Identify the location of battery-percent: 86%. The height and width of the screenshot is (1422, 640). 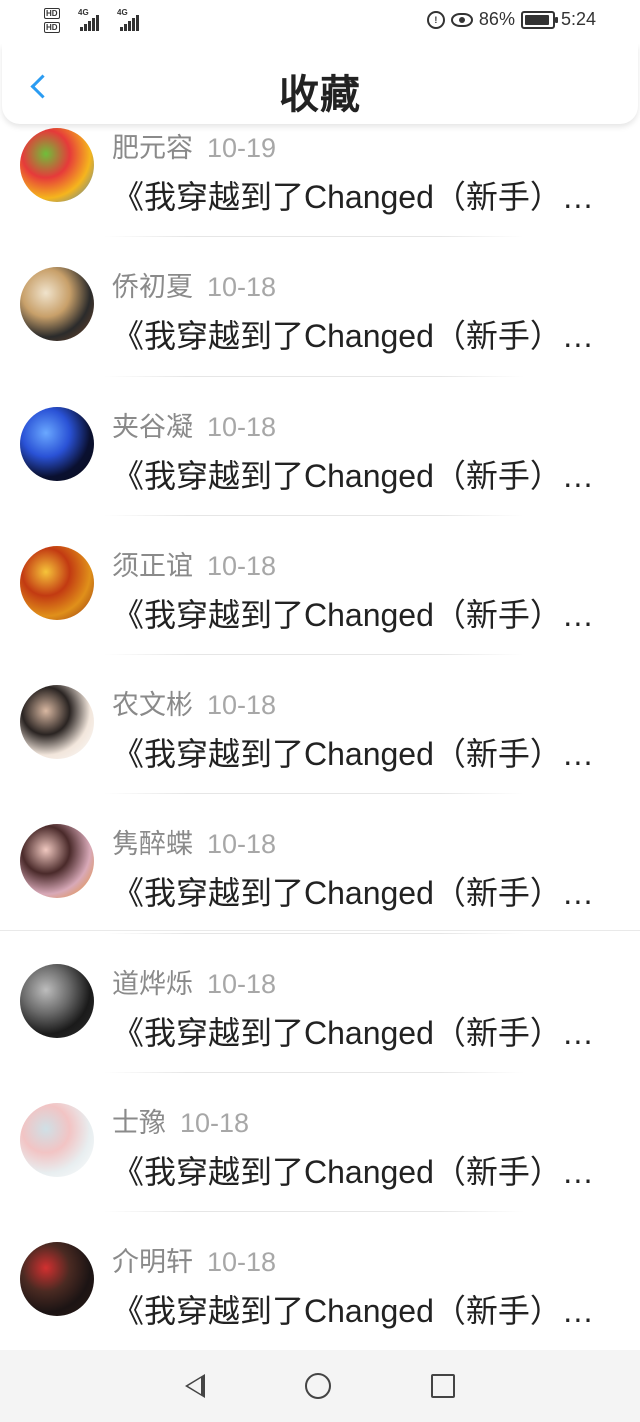
(496, 19).